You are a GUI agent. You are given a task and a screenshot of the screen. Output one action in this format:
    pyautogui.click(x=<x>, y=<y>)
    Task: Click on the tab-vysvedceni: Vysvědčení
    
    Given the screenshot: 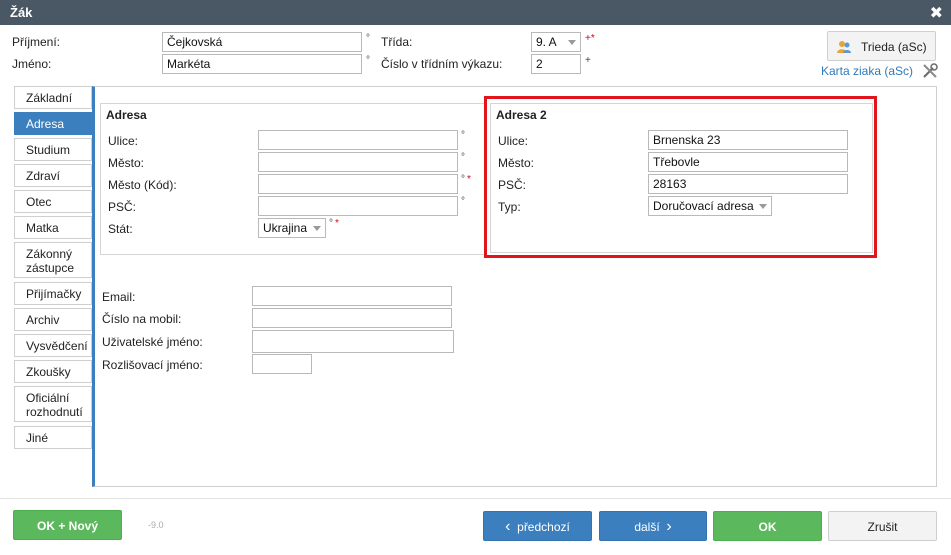 What is the action you would take?
    pyautogui.click(x=53, y=345)
    